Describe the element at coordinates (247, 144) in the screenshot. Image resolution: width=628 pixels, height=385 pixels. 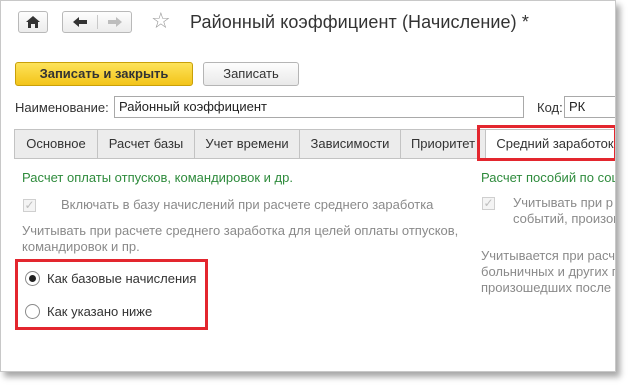
I see `tab-time-accounting: Учет времени` at that location.